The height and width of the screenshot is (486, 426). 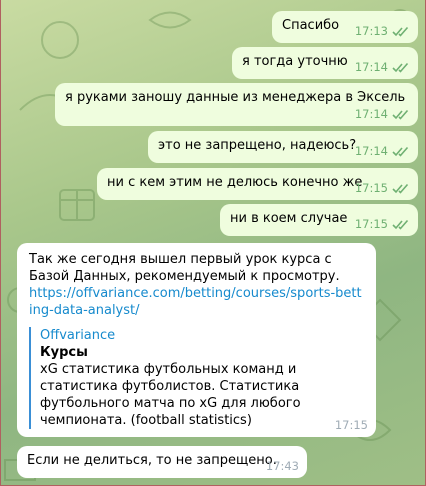 What do you see at coordinates (371, 31) in the screenshot?
I see `message-time: 17:13` at bounding box center [371, 31].